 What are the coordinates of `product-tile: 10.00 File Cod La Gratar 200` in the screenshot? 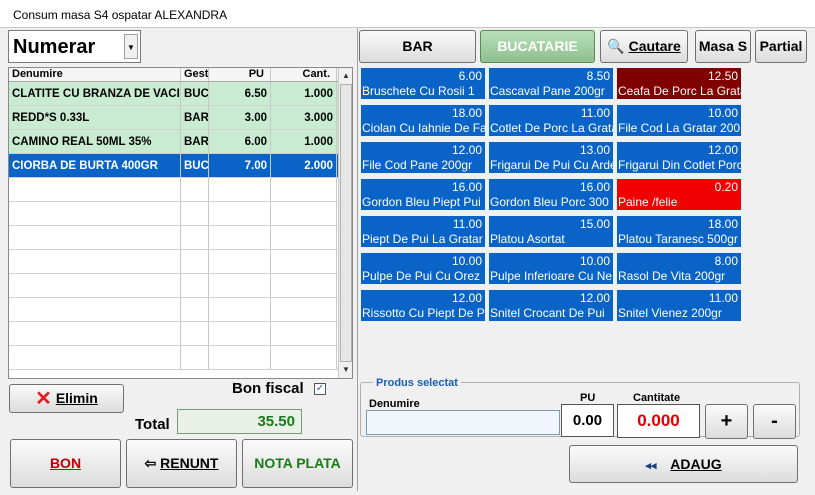 It's located at (679, 120).